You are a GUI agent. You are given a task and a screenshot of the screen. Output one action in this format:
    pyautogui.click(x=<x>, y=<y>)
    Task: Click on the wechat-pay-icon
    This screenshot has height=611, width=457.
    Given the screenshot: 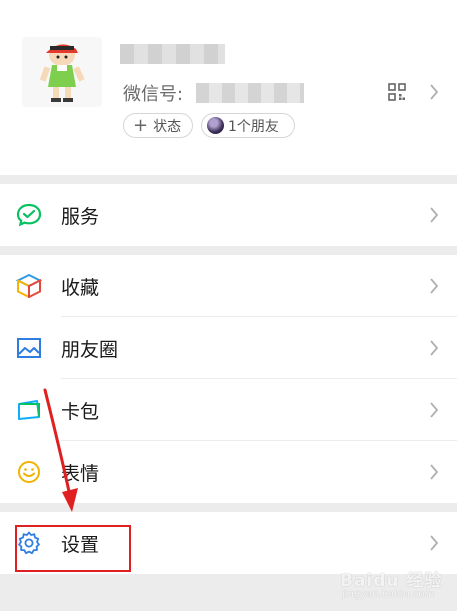 What is the action you would take?
    pyautogui.click(x=29, y=215)
    